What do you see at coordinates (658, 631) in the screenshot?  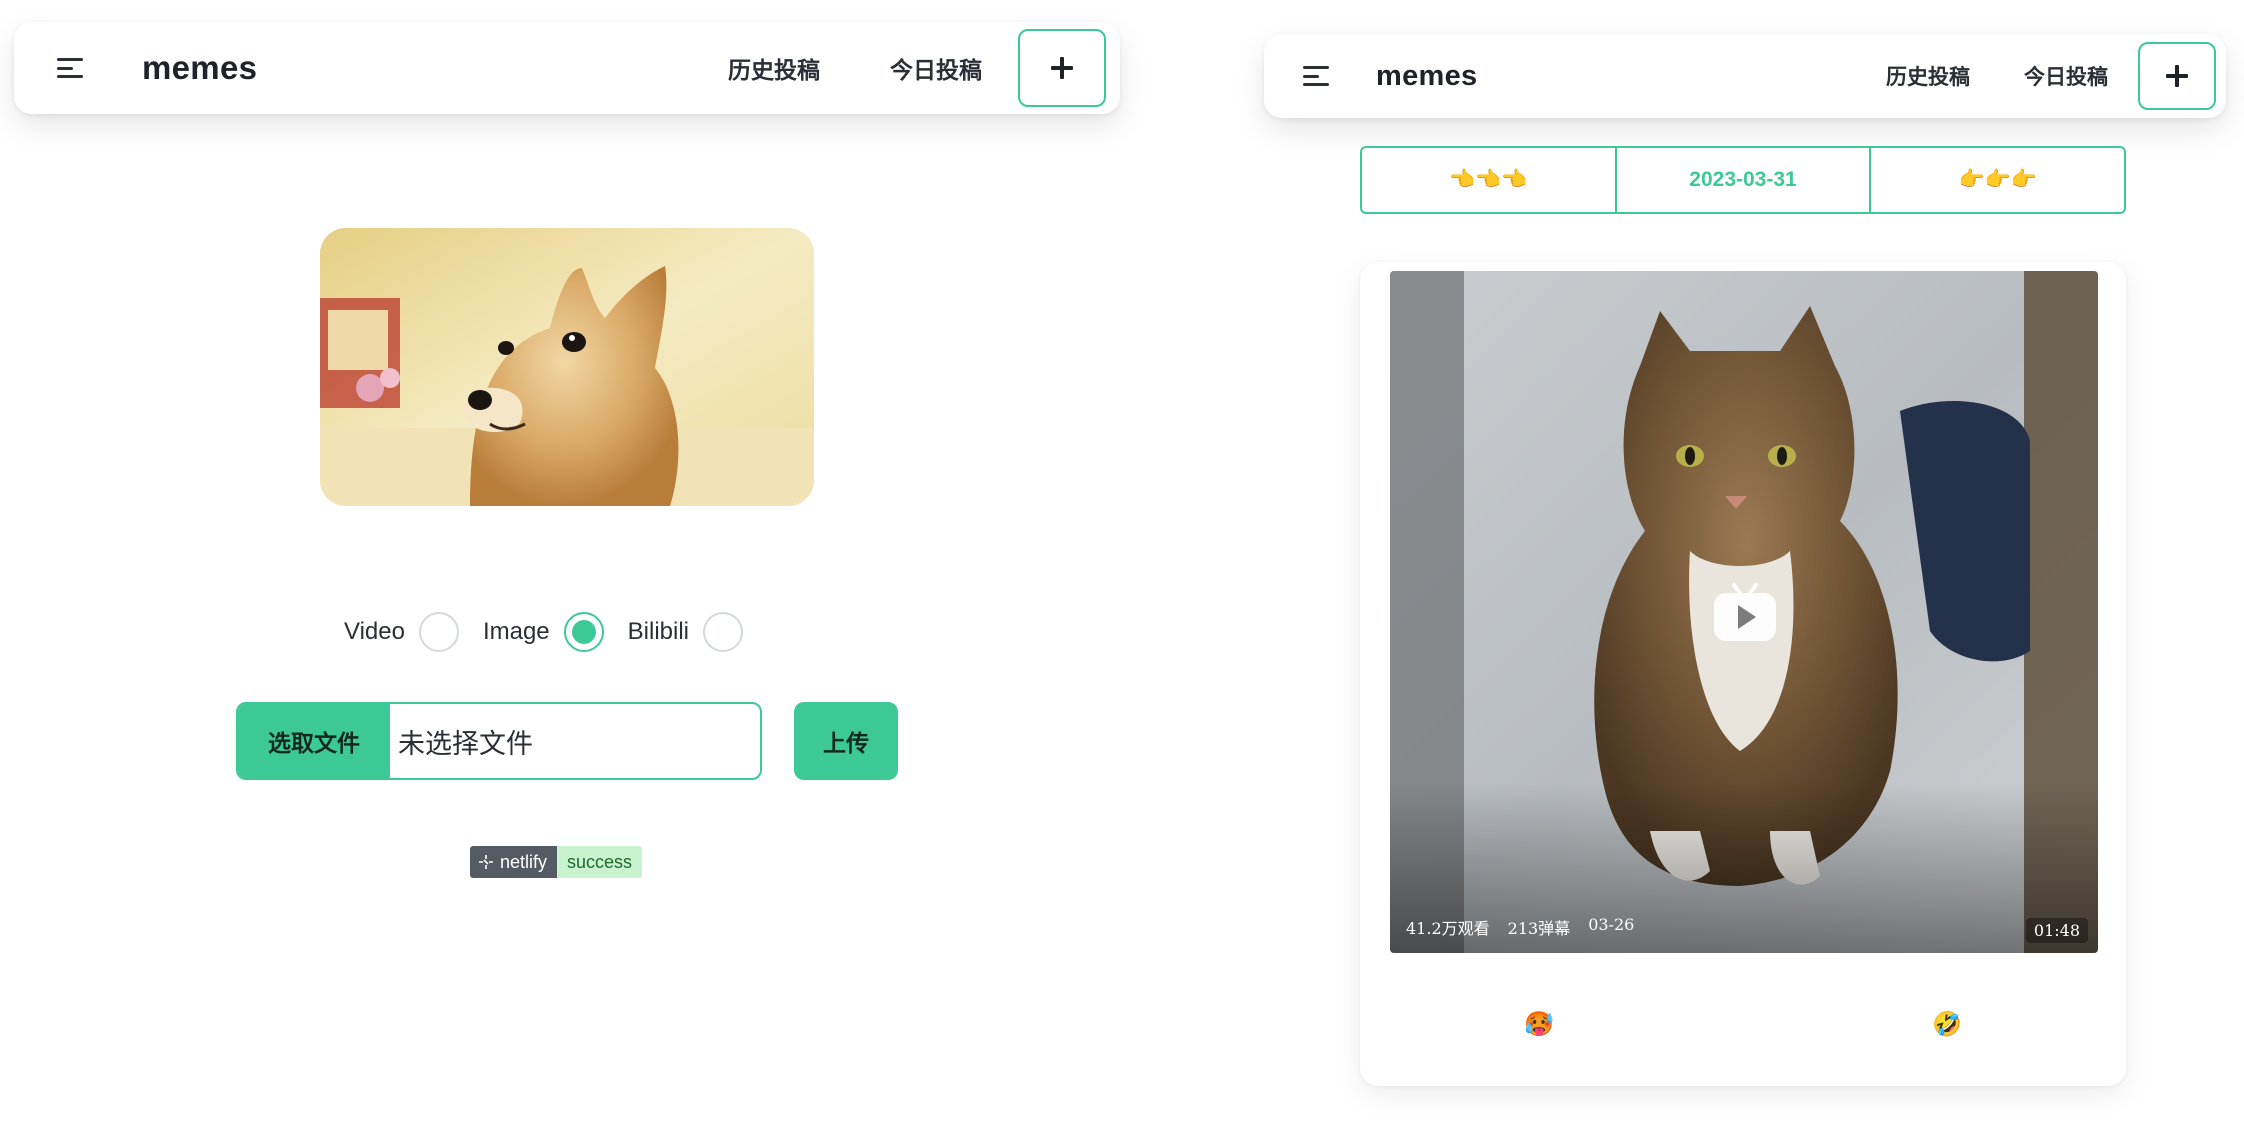 I see `radio-label: Bilibili` at bounding box center [658, 631].